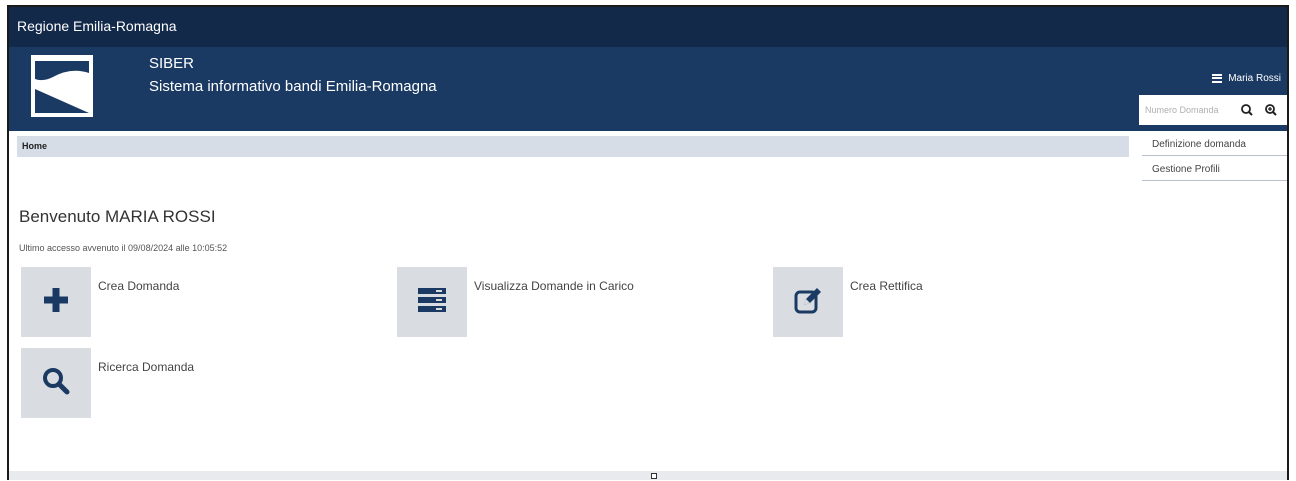 The width and height of the screenshot is (1296, 481). What do you see at coordinates (1271, 110) in the screenshot?
I see `advanced-search-icon` at bounding box center [1271, 110].